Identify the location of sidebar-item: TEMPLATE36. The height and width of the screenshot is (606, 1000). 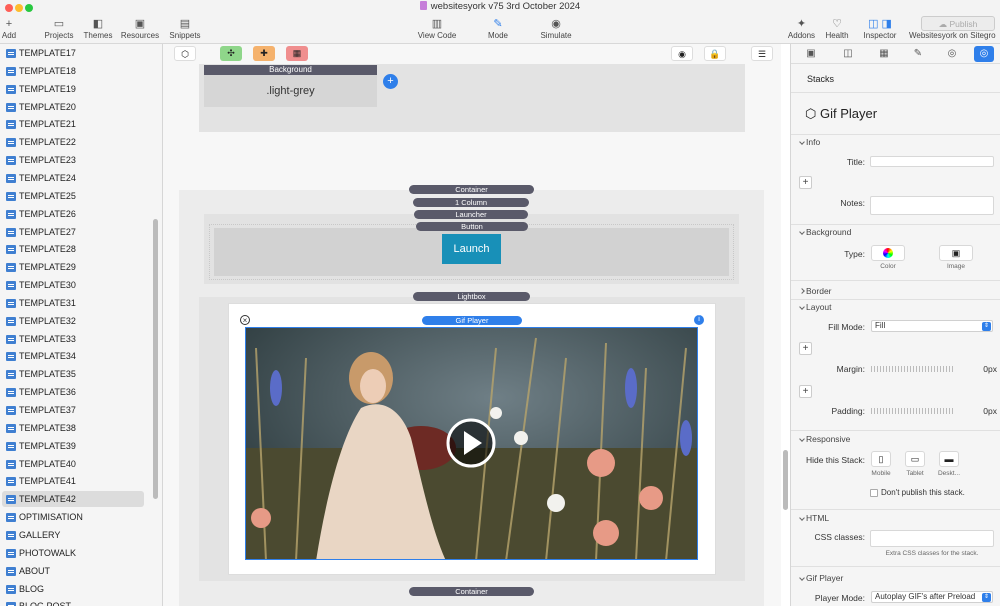
(73, 392).